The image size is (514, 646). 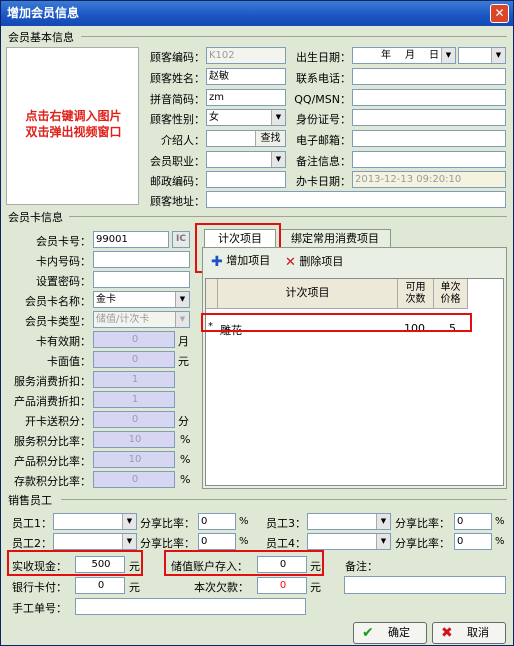 What do you see at coordinates (134, 379) in the screenshot?
I see `svc-discount-field: 1` at bounding box center [134, 379].